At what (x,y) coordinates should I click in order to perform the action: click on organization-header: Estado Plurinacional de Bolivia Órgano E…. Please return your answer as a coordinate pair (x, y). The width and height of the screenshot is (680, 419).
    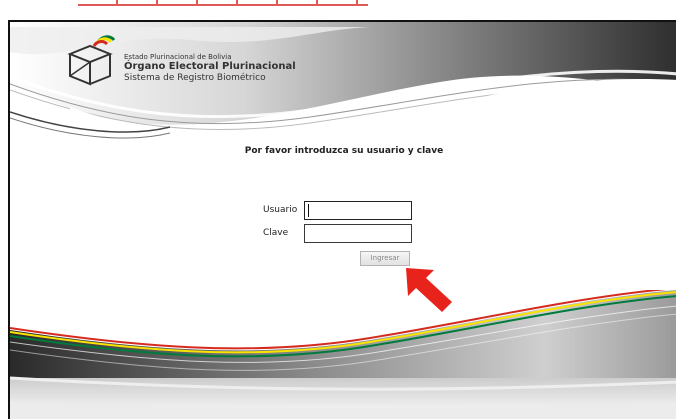
    Looking at the image, I should click on (210, 68).